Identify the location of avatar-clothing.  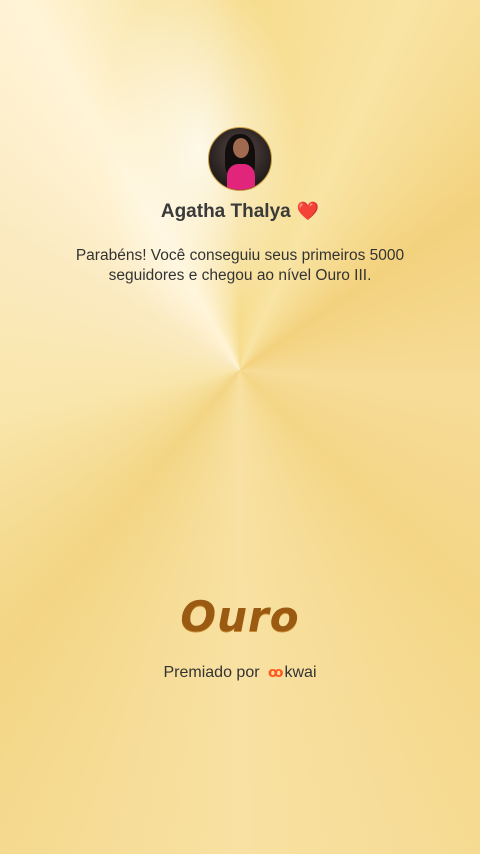
(241, 177).